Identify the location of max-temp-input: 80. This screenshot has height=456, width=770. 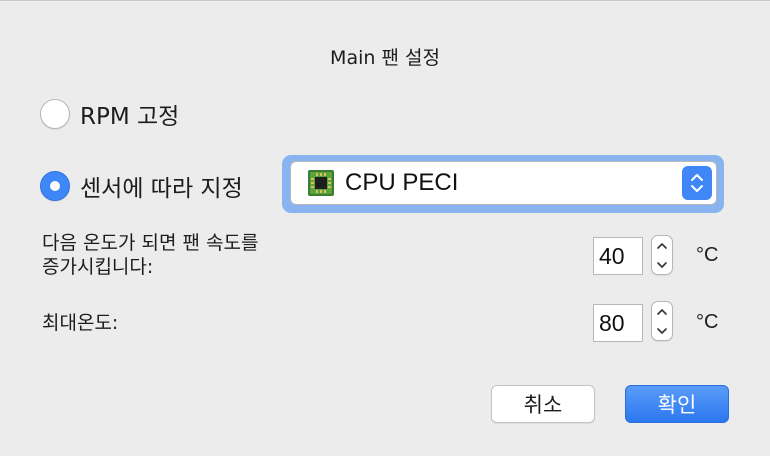
(618, 323).